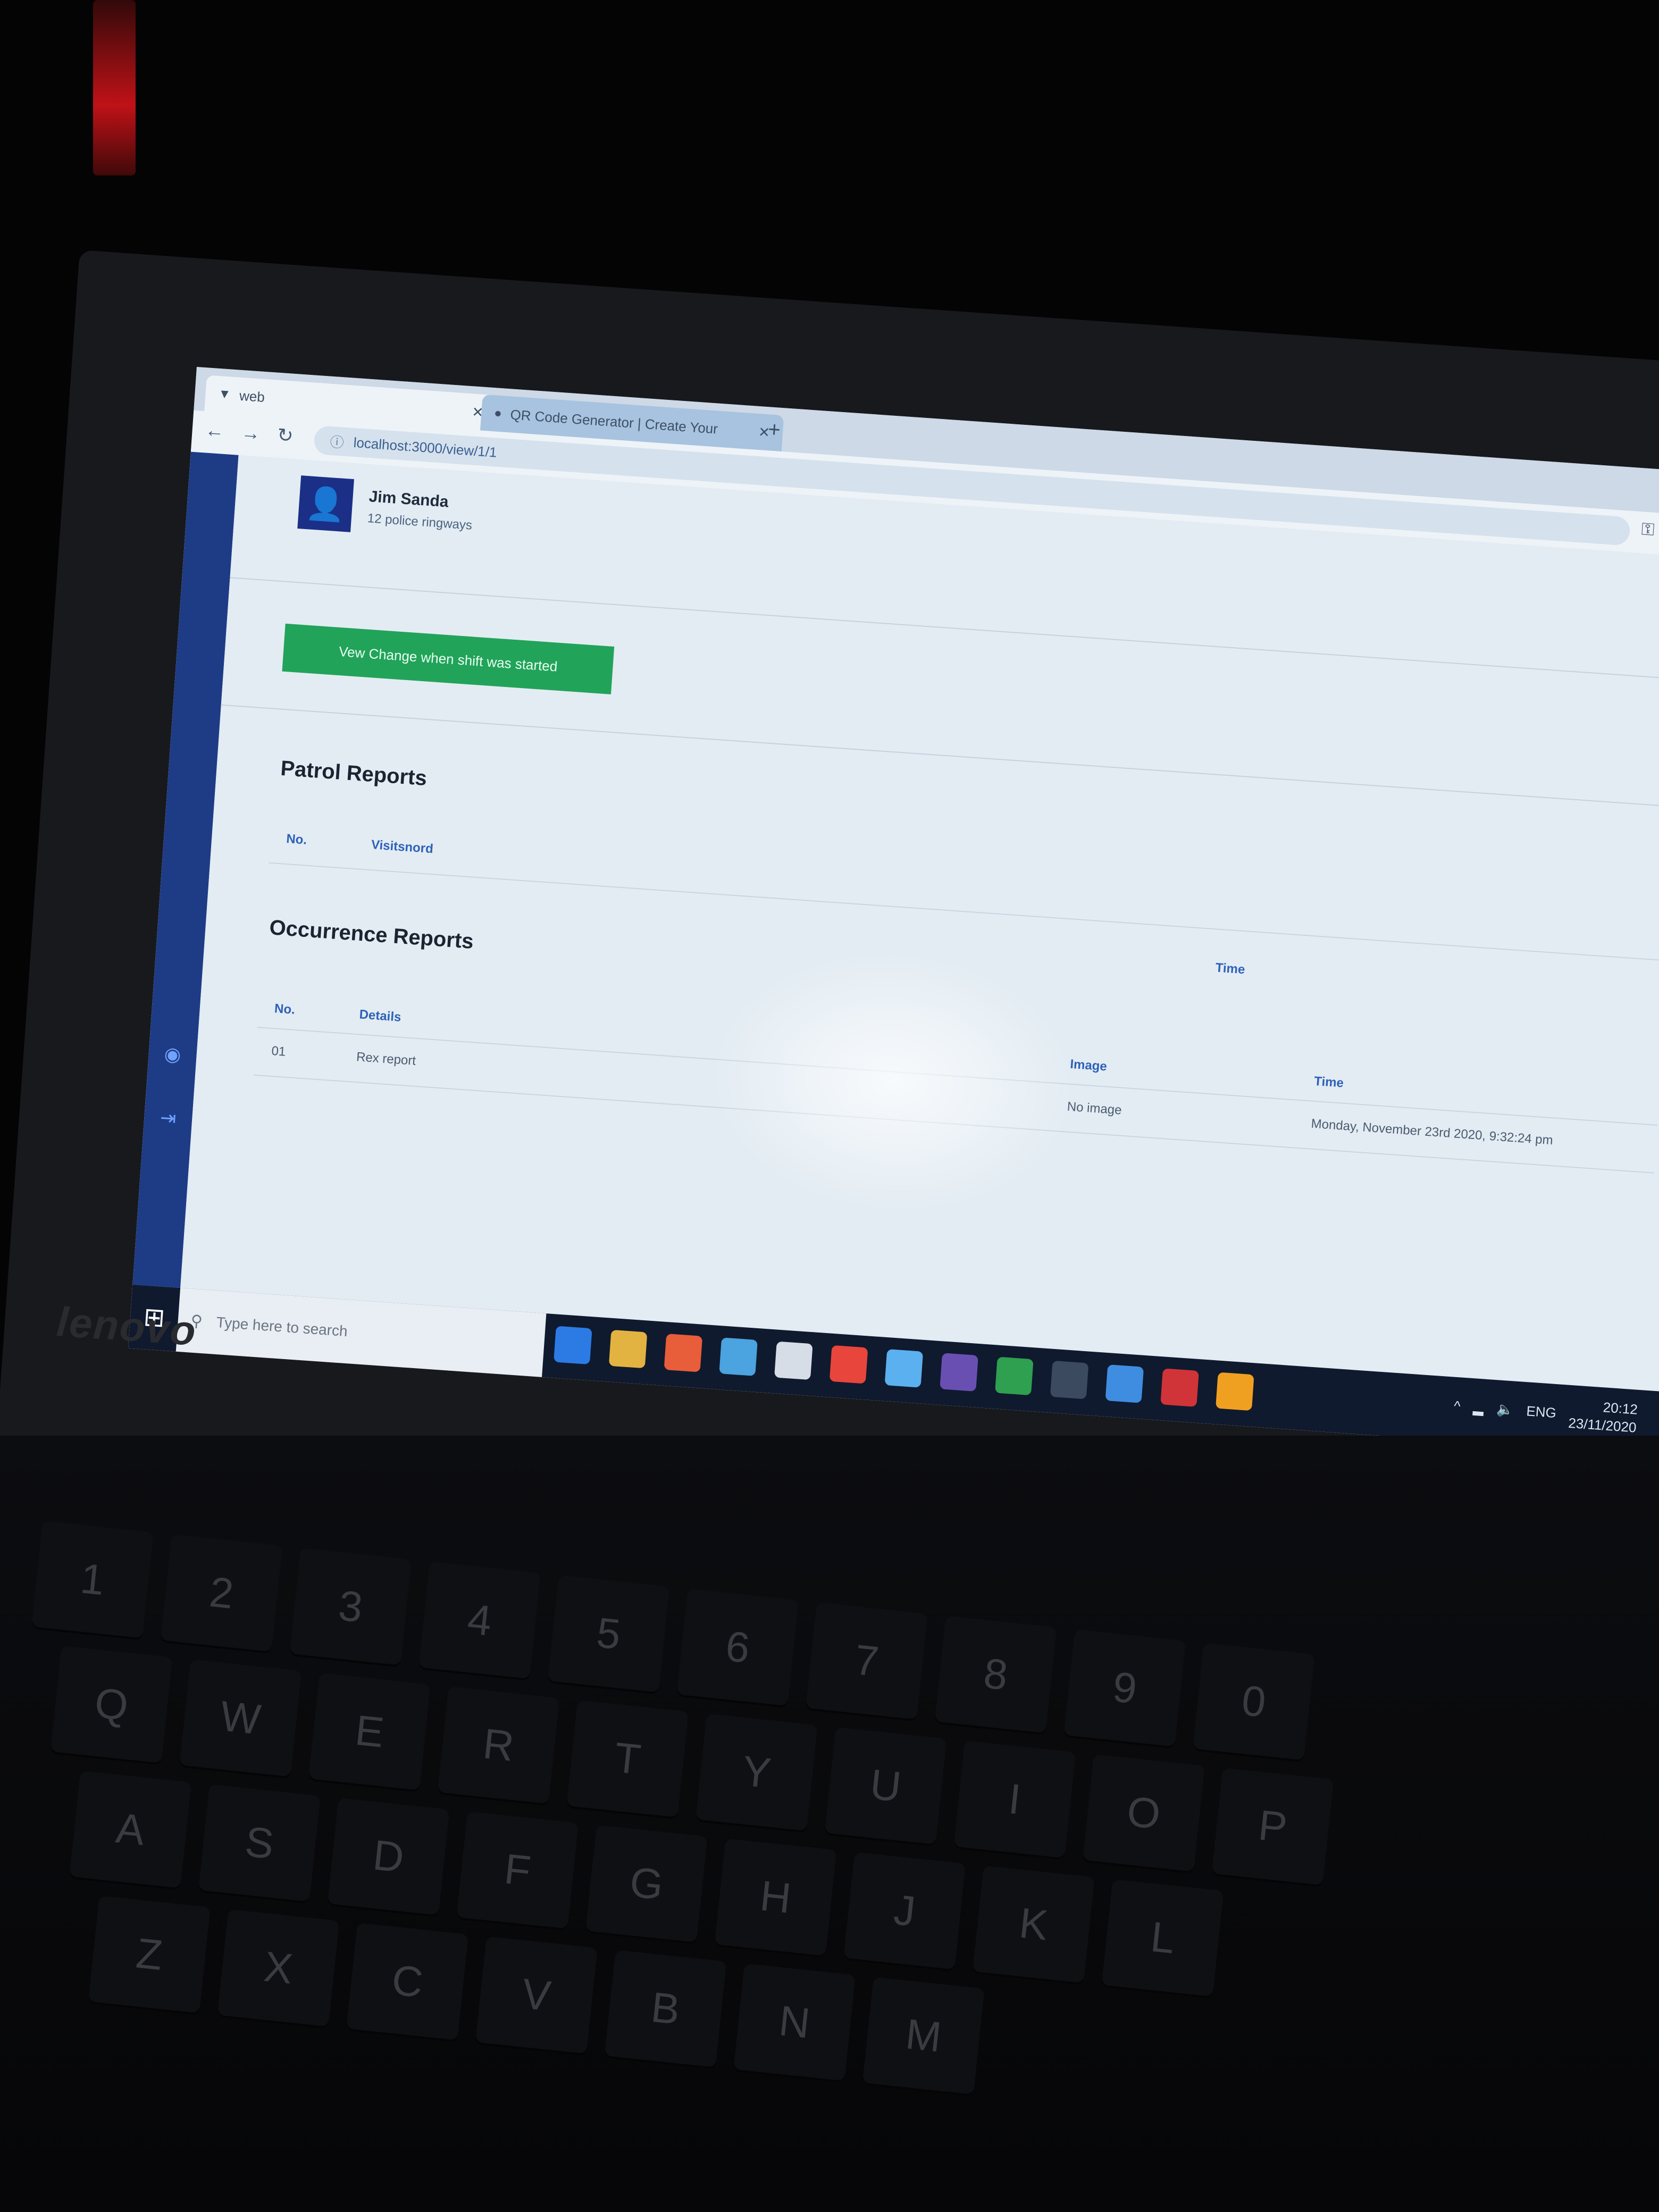 The width and height of the screenshot is (1659, 2212). I want to click on row-image: No image, so click(1094, 1108).